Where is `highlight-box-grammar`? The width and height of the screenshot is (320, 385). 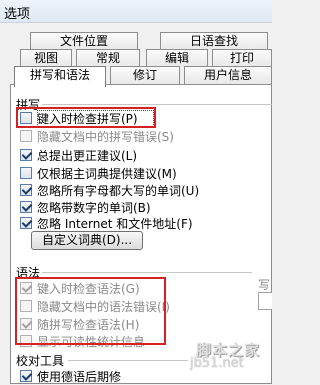 highlight-box-grammar is located at coordinates (90, 311).